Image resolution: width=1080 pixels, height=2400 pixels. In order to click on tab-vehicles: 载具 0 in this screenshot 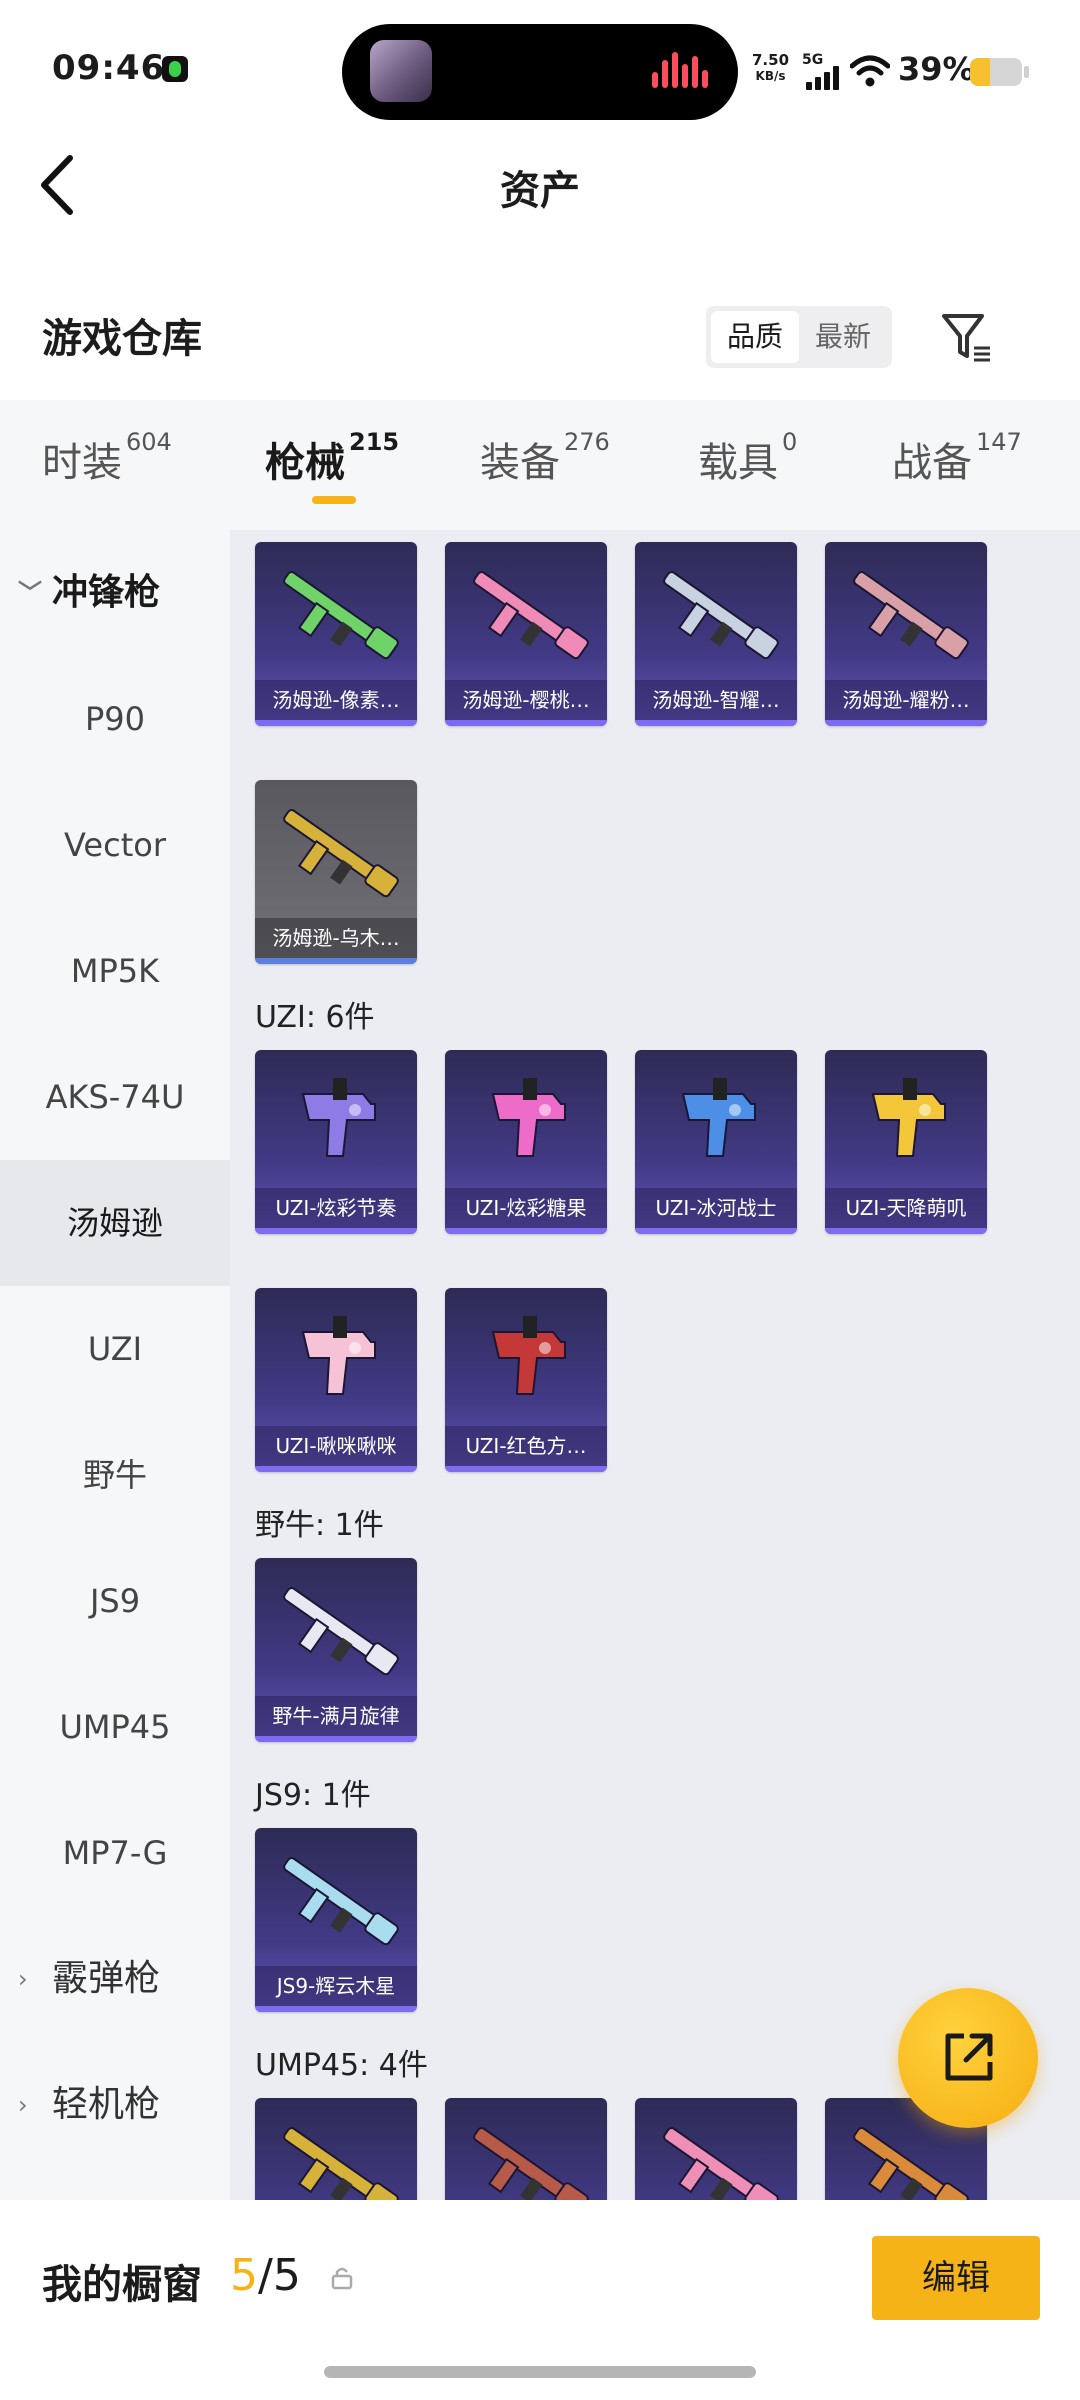, I will do `click(748, 458)`.